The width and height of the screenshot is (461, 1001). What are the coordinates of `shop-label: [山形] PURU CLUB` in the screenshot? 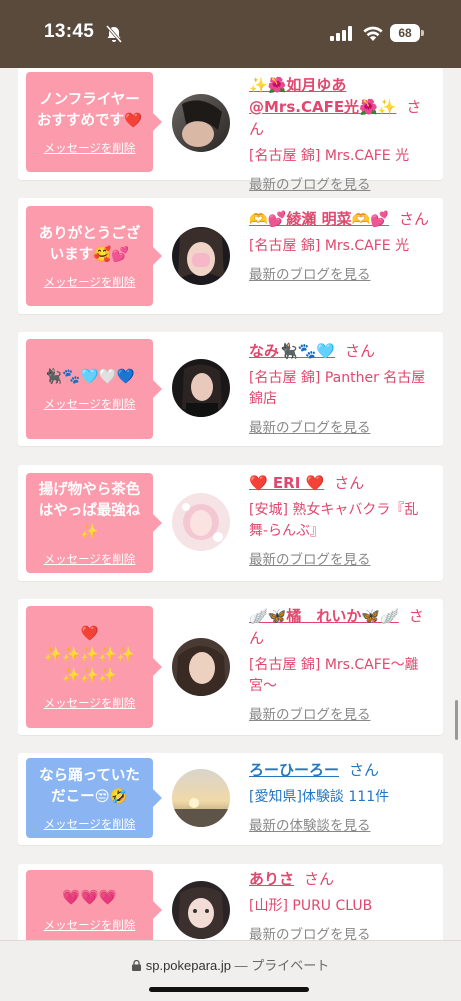 It's located at (311, 906).